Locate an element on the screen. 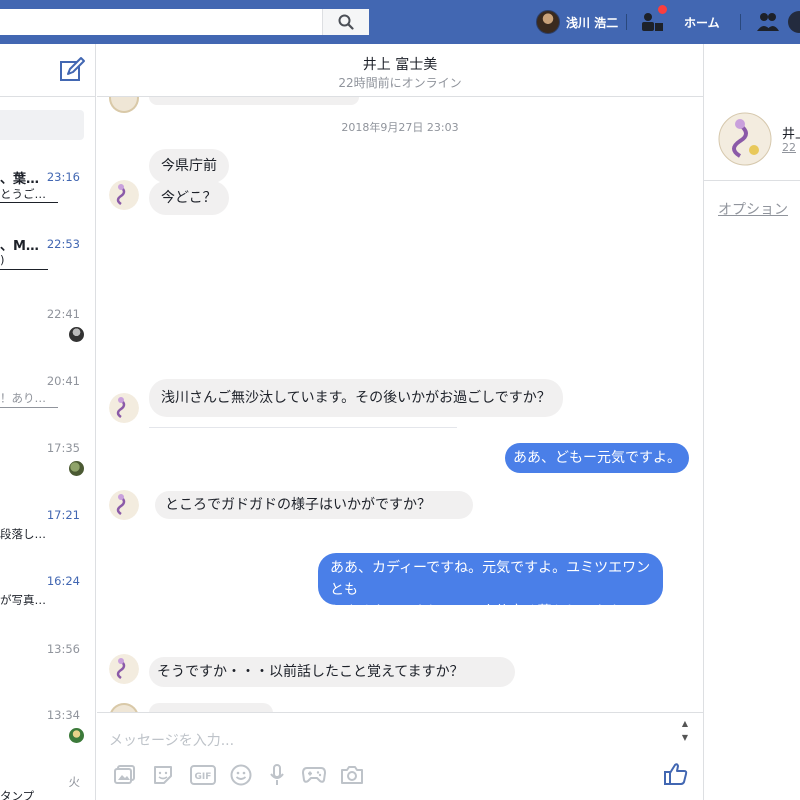  gif-icon: GIF is located at coordinates (203, 775).